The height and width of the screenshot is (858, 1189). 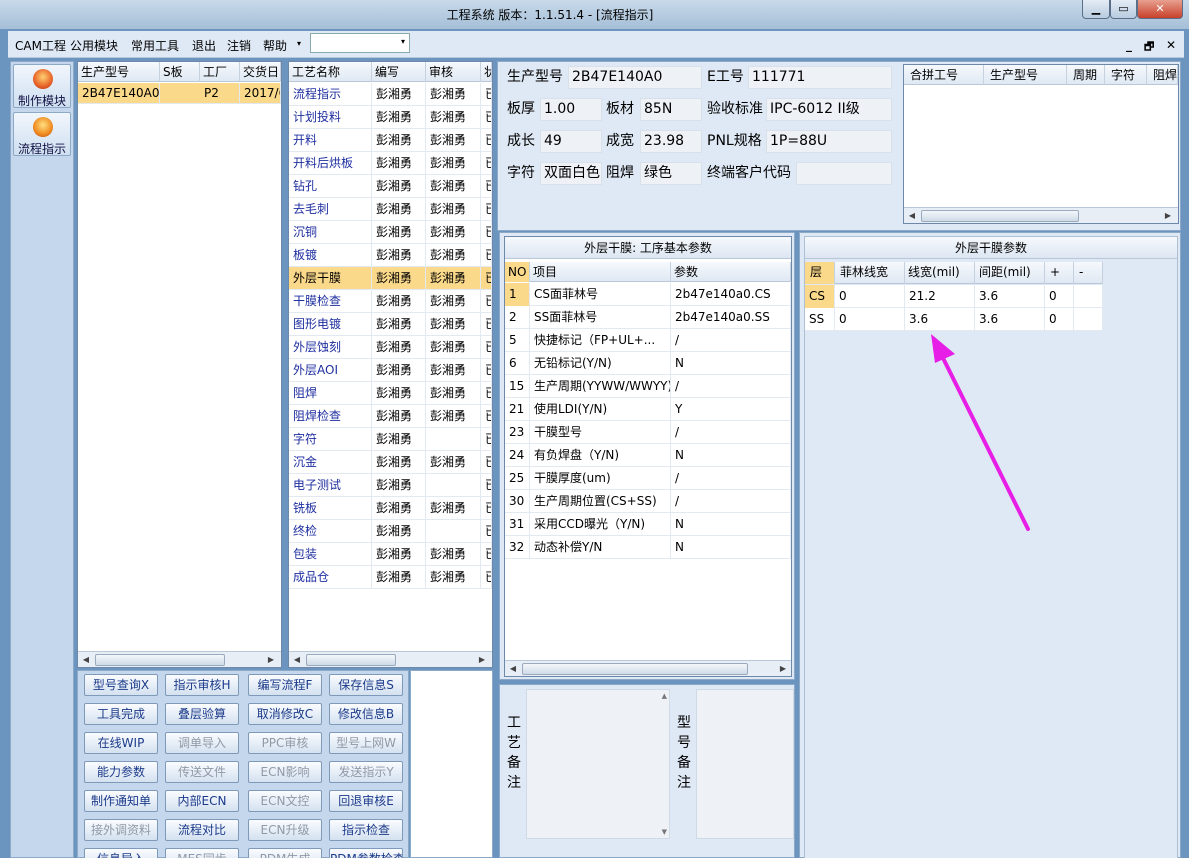 What do you see at coordinates (571, 173) in the screenshot?
I see `value-character: 双面白色` at bounding box center [571, 173].